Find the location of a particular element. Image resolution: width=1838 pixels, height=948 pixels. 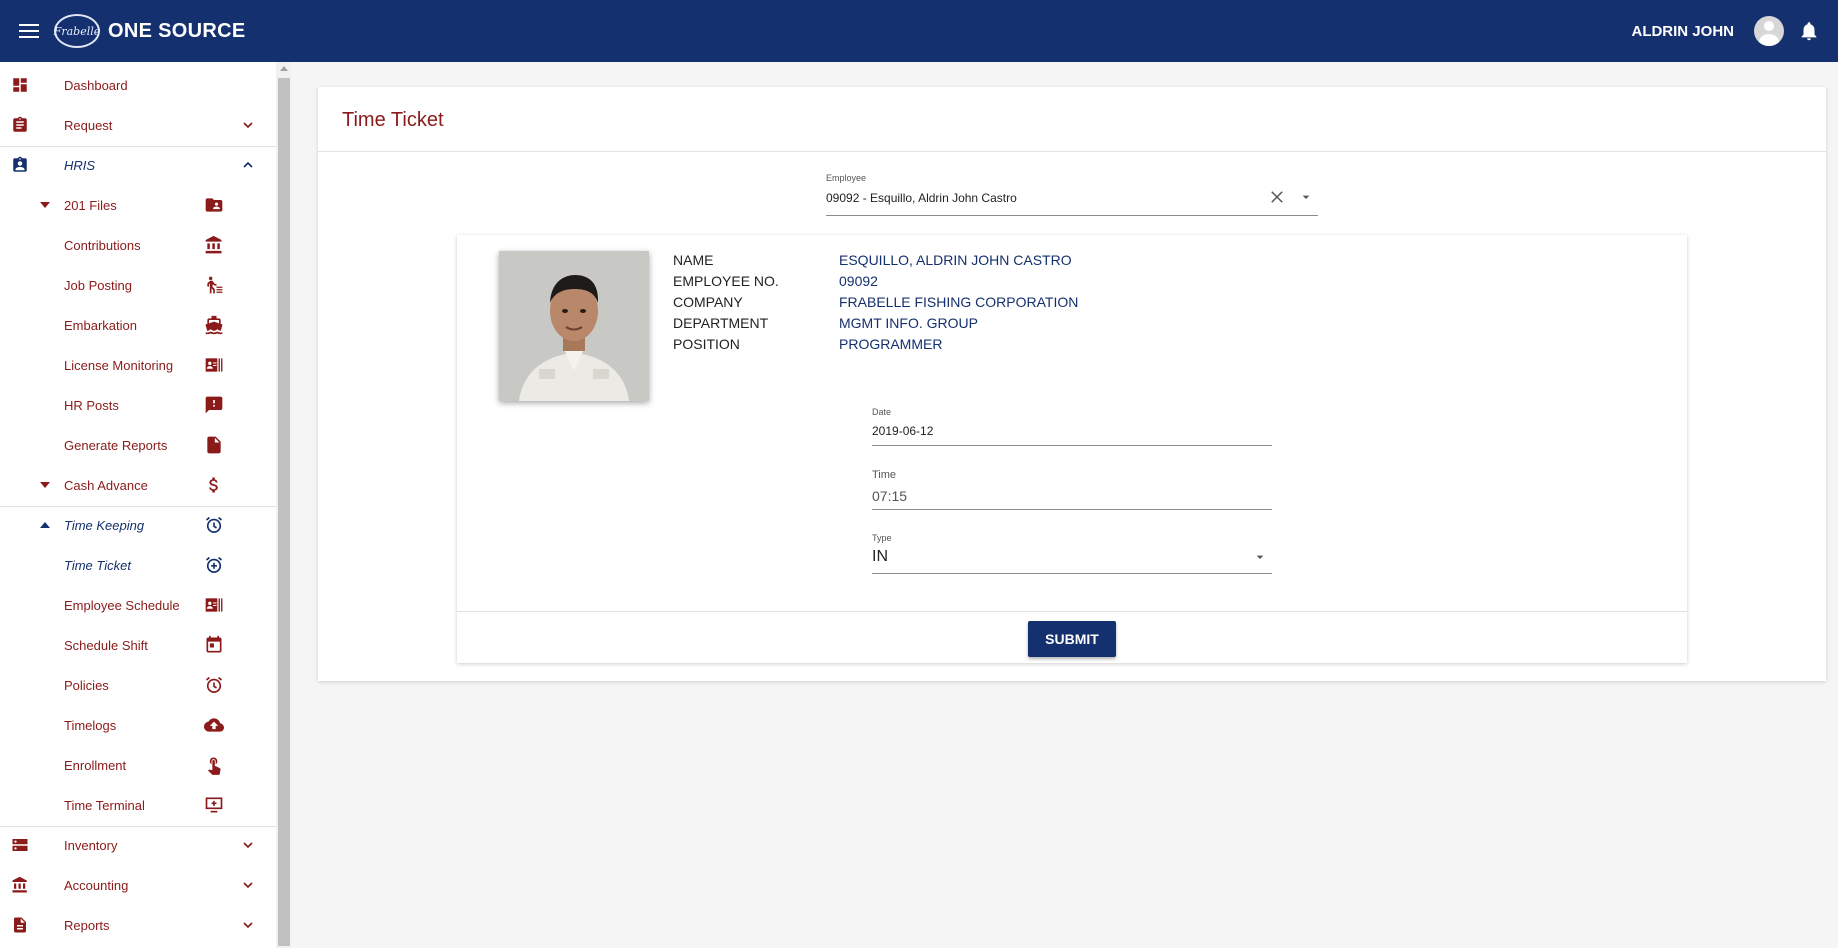

sidebar-item-time-terminal: Time Terminal is located at coordinates (138, 805).